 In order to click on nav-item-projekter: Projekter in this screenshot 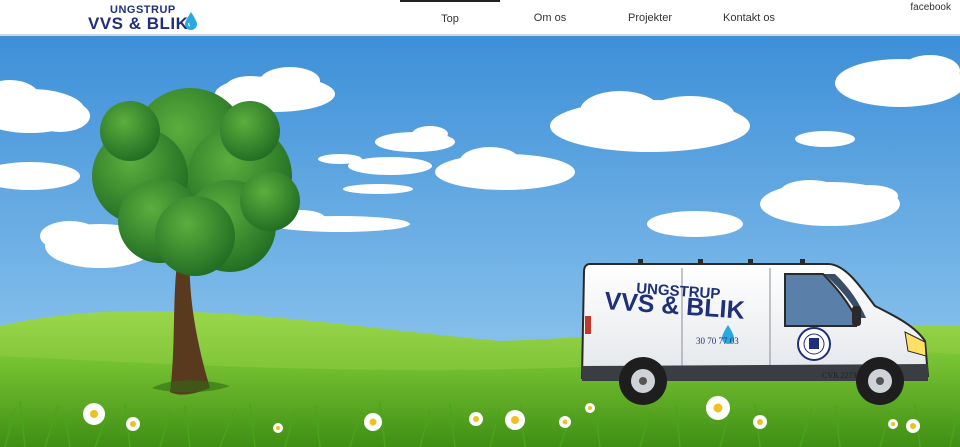, I will do `click(650, 18)`.